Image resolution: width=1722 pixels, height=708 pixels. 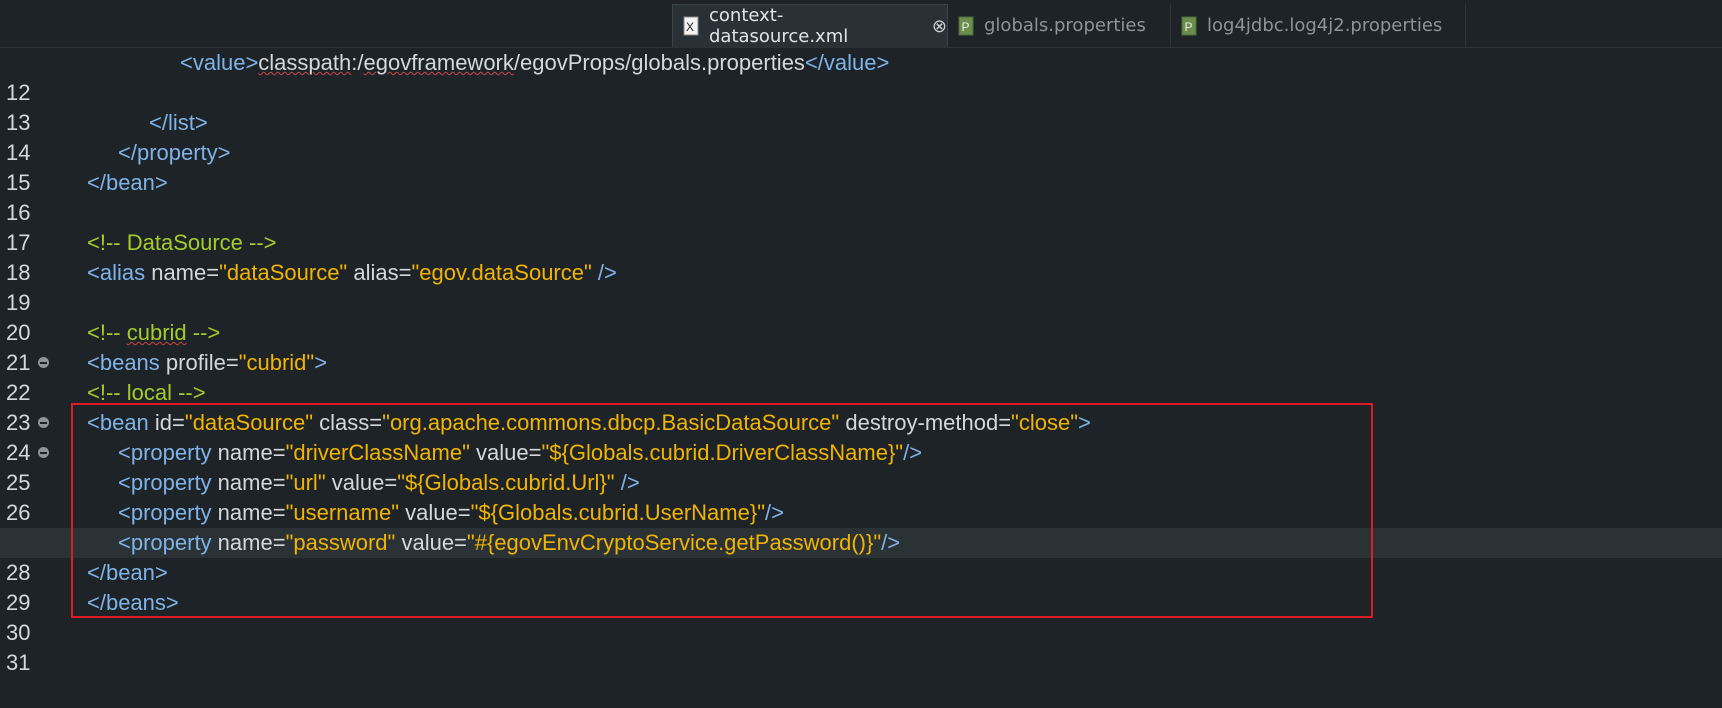 What do you see at coordinates (861, 376) in the screenshot?
I see `code-line: 22 <beans profile="cubrid">` at bounding box center [861, 376].